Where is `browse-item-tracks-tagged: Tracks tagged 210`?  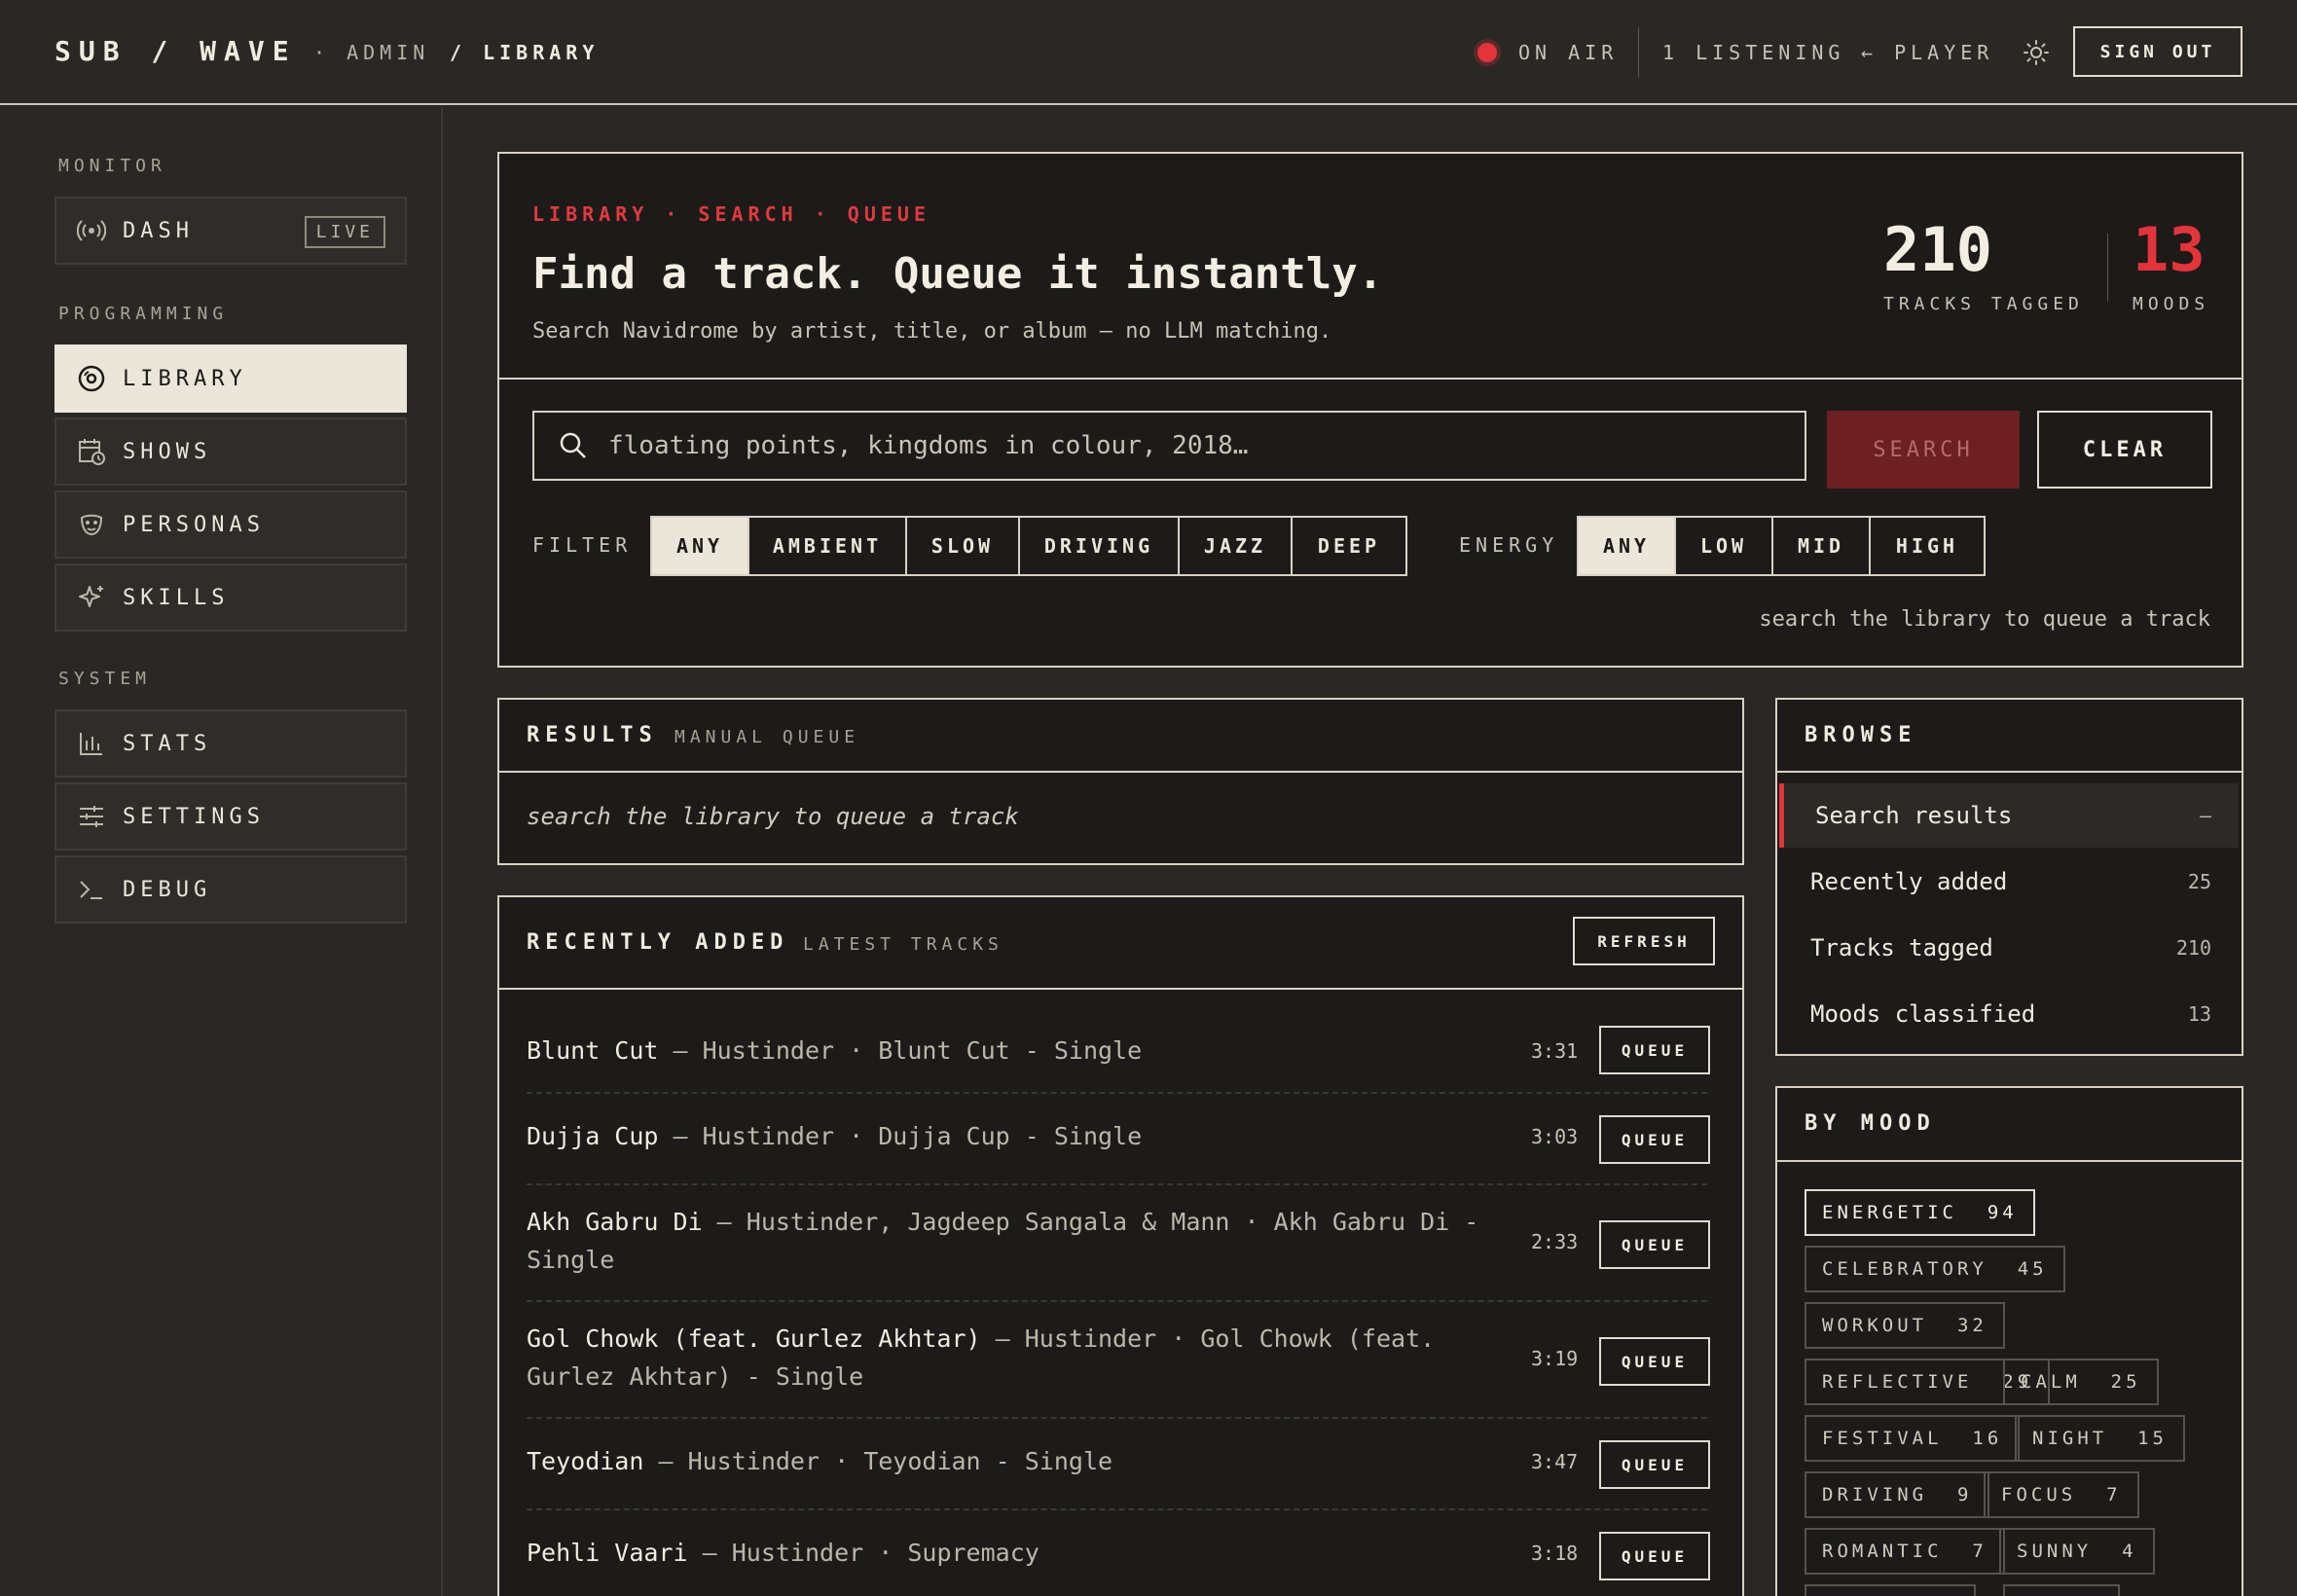
browse-item-tracks-tagged: Tracks tagged 210 is located at coordinates (2009, 948).